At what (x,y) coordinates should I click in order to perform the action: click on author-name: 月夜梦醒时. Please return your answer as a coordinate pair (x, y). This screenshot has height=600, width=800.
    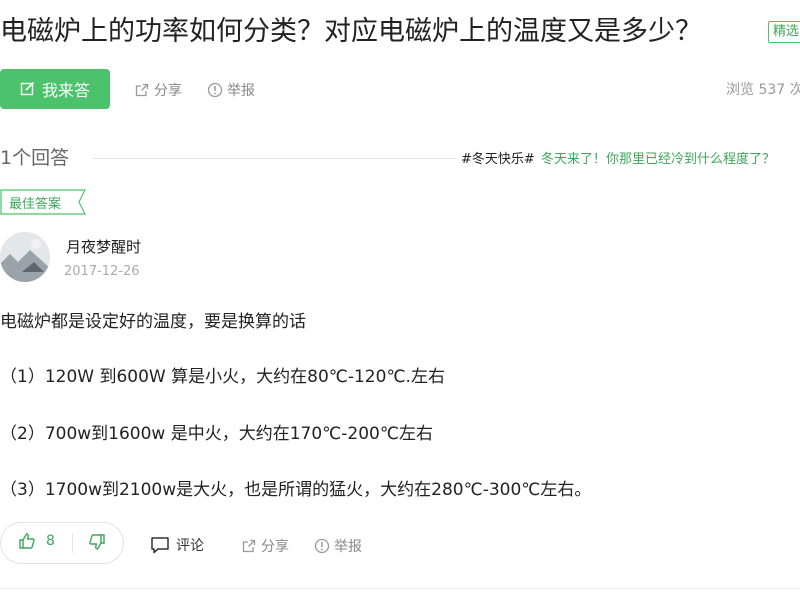
    Looking at the image, I should click on (103, 246).